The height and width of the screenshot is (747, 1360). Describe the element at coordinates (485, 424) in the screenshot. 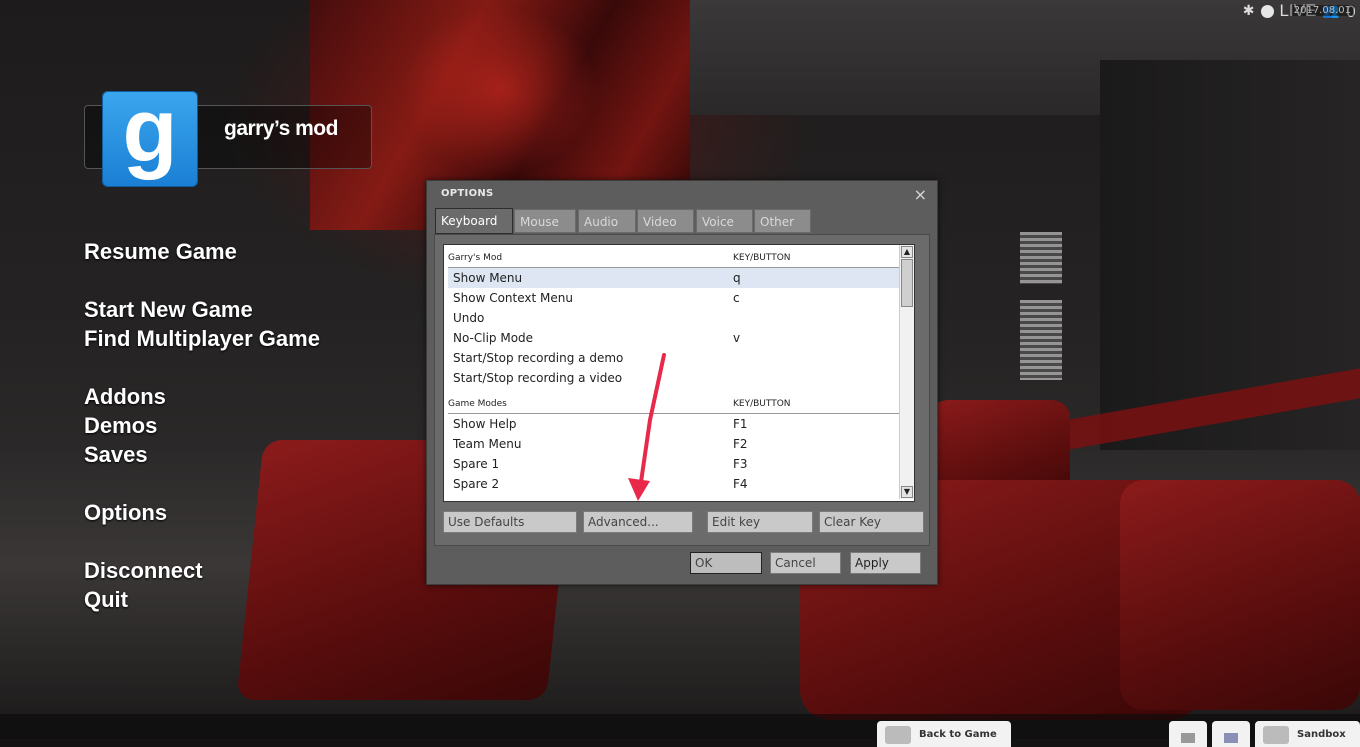

I see `binding-action: Show Help` at that location.